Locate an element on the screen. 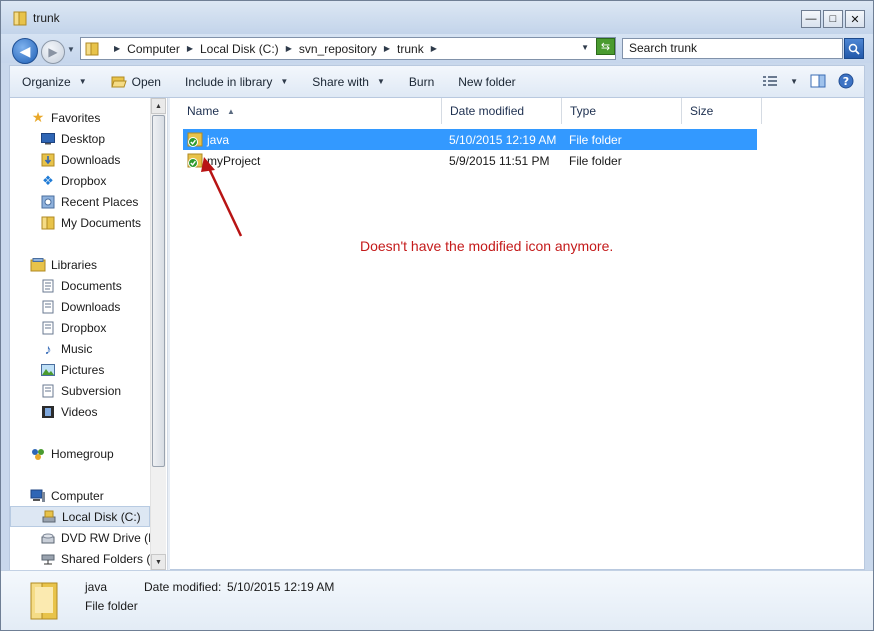  nav-item-library-dropbox: Dropbox is located at coordinates (80, 327).